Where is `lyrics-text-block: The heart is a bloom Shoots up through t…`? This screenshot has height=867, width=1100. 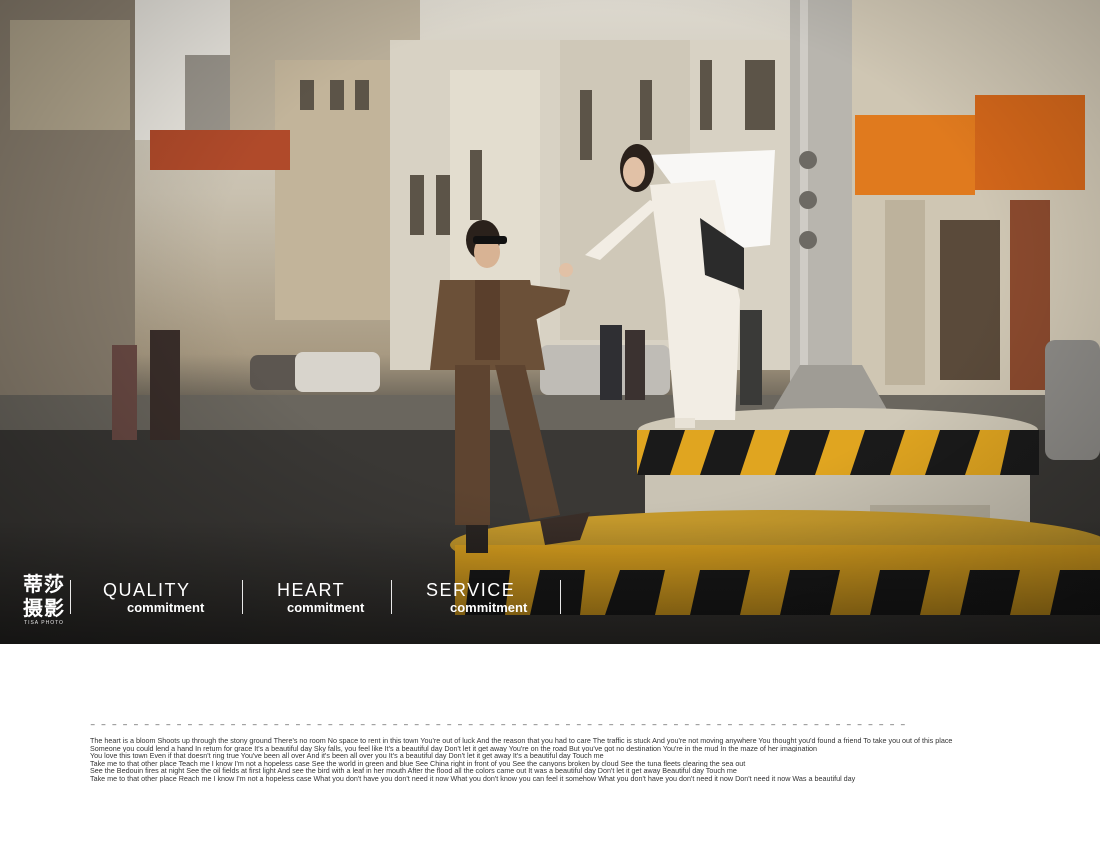
lyrics-text-block: The heart is a bloom Shoots up through t… is located at coordinates (585, 760).